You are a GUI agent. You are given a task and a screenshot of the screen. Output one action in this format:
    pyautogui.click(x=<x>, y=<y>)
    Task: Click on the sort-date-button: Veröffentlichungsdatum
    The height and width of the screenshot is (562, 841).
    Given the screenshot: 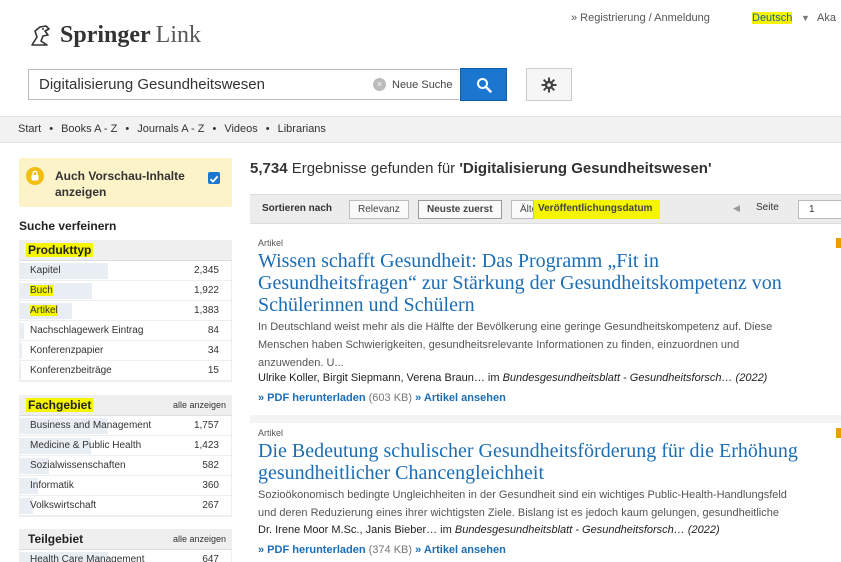 What is the action you would take?
    pyautogui.click(x=597, y=209)
    